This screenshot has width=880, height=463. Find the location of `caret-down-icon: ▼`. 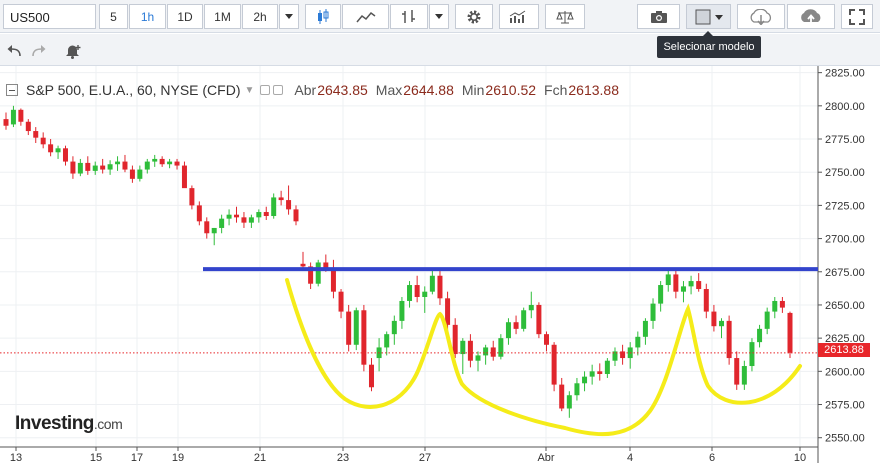

caret-down-icon: ▼ is located at coordinates (249, 90).